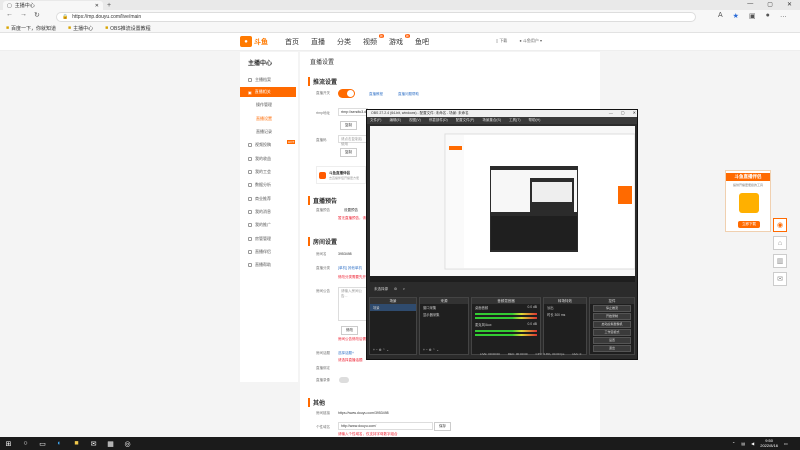 The width and height of the screenshot is (800, 450). I want to click on site-logo: ● 斗鱼, so click(255, 41).